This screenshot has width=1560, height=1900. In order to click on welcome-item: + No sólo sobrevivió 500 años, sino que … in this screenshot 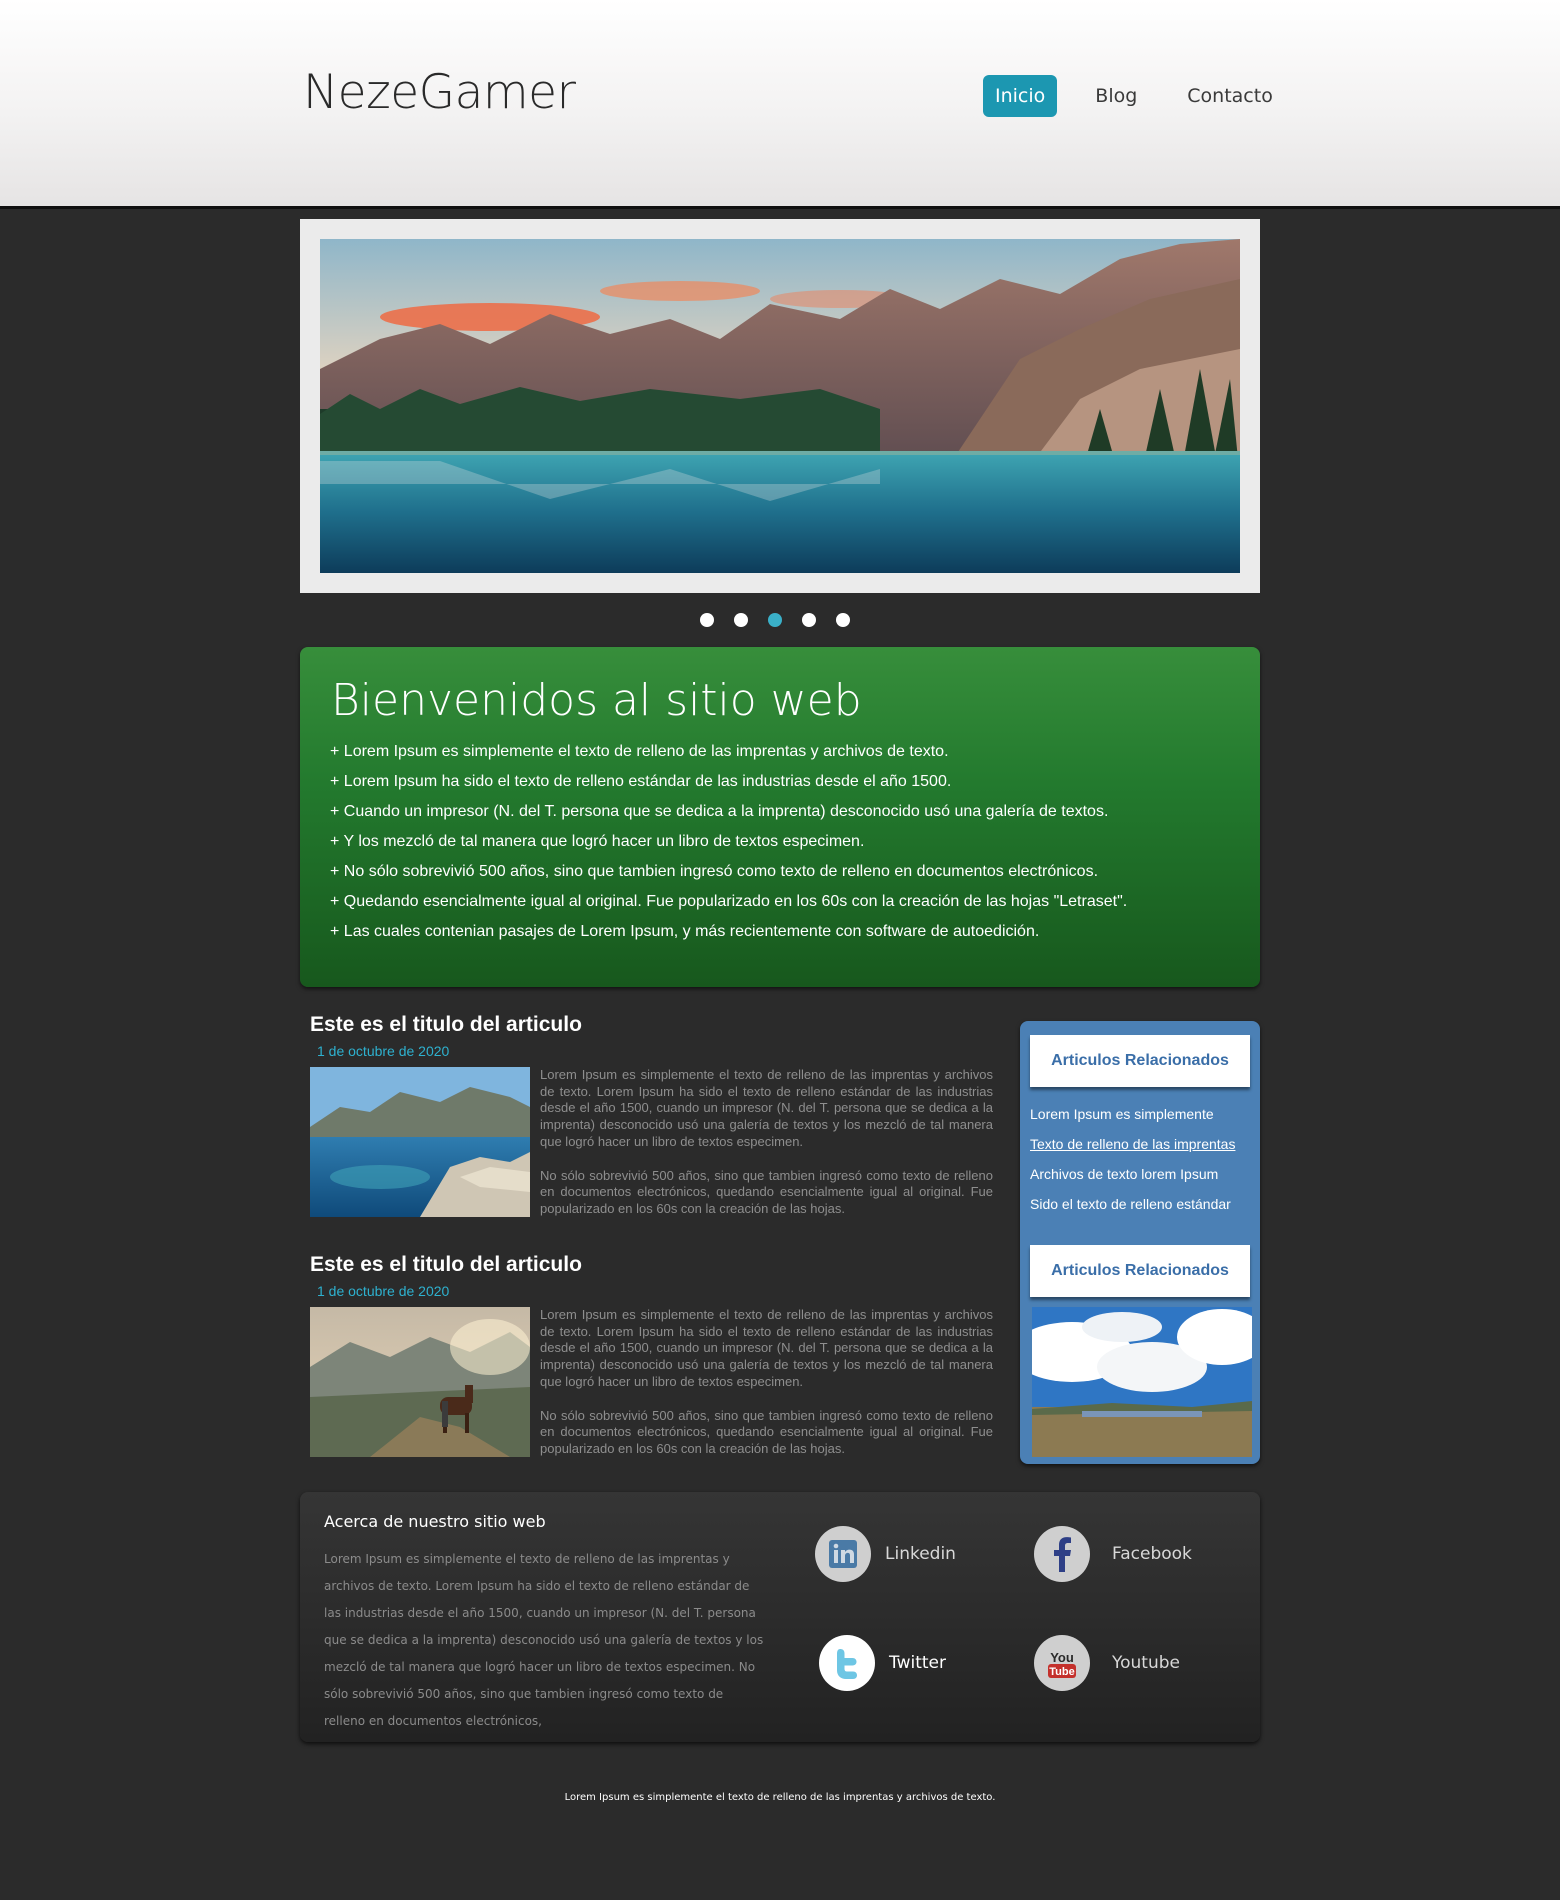, I will do `click(714, 871)`.